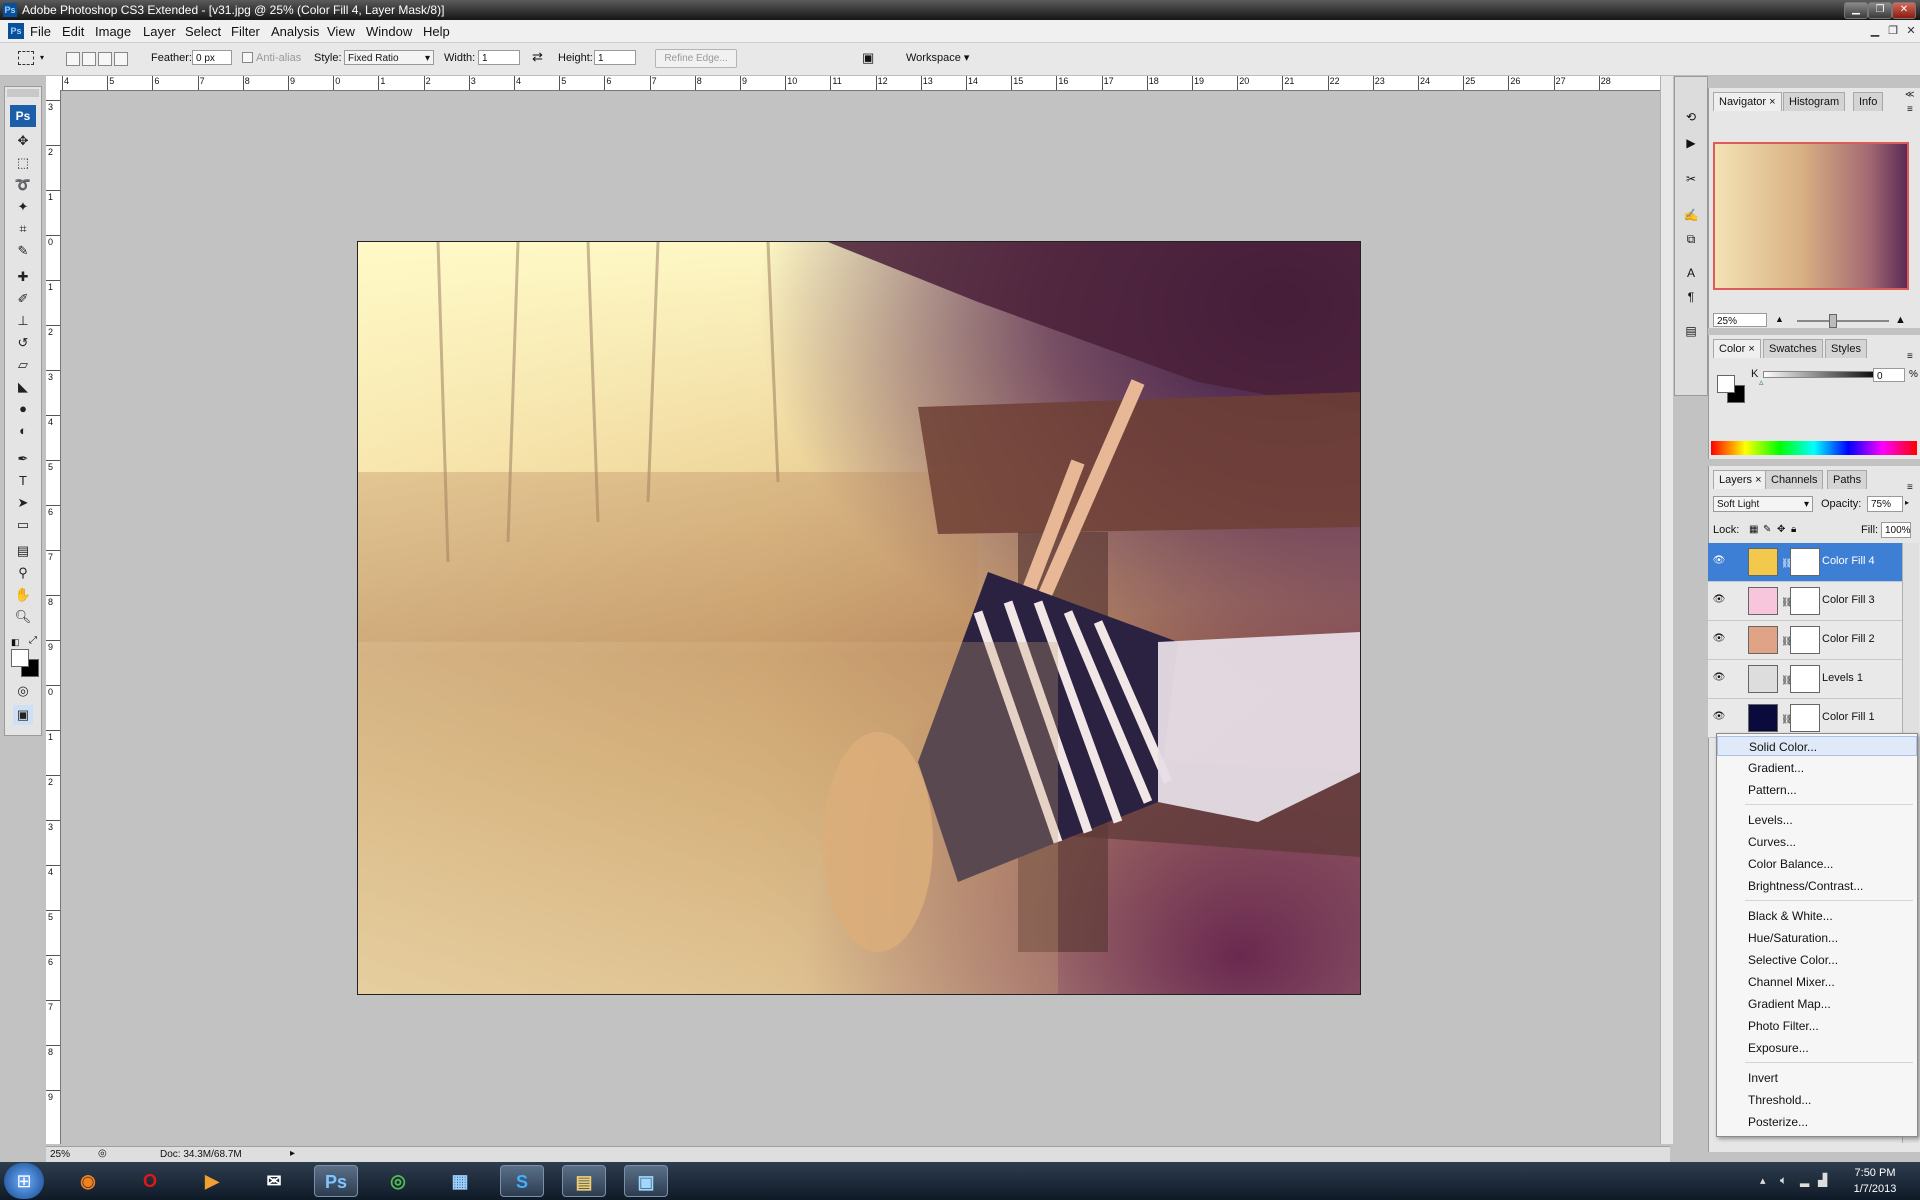 The width and height of the screenshot is (1920, 1200). Describe the element at coordinates (1740, 320) in the screenshot. I see `navigator-zoom-input: 25%` at that location.